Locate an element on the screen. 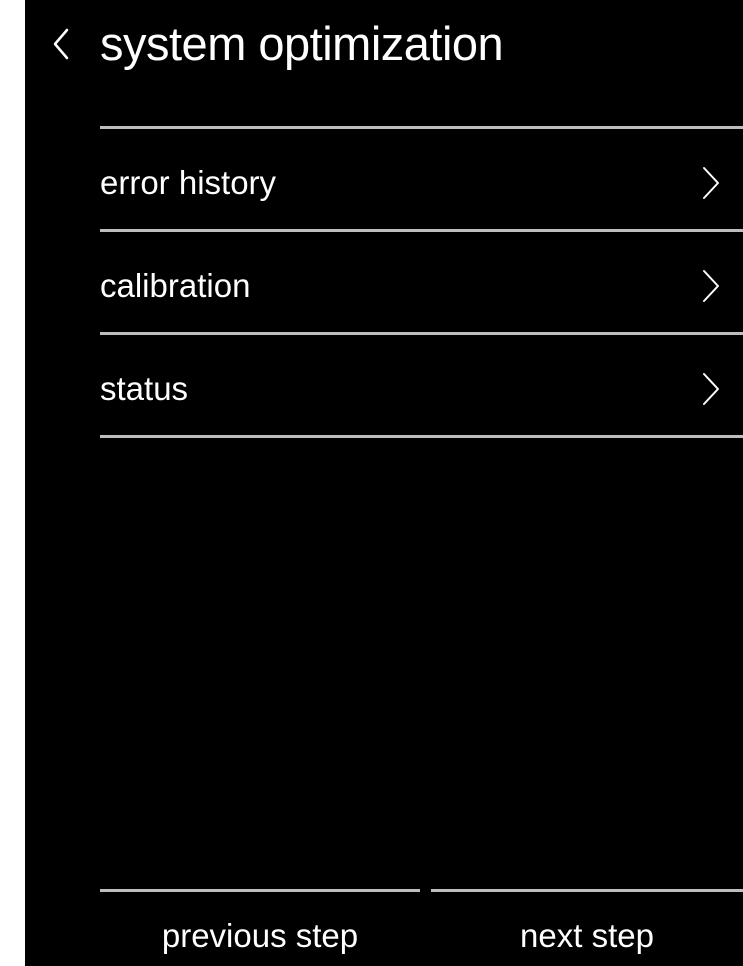 This screenshot has height=966, width=743. chevron-left-icon is located at coordinates (61, 44).